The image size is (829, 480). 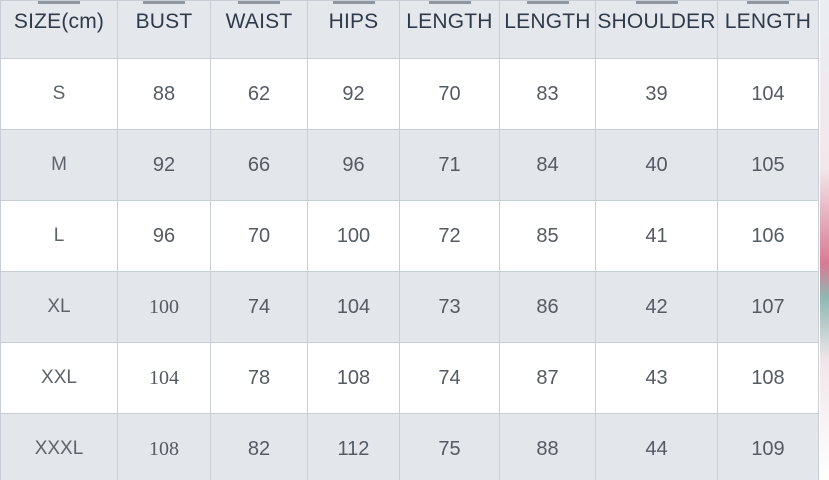 I want to click on table-cell: 66, so click(x=259, y=165).